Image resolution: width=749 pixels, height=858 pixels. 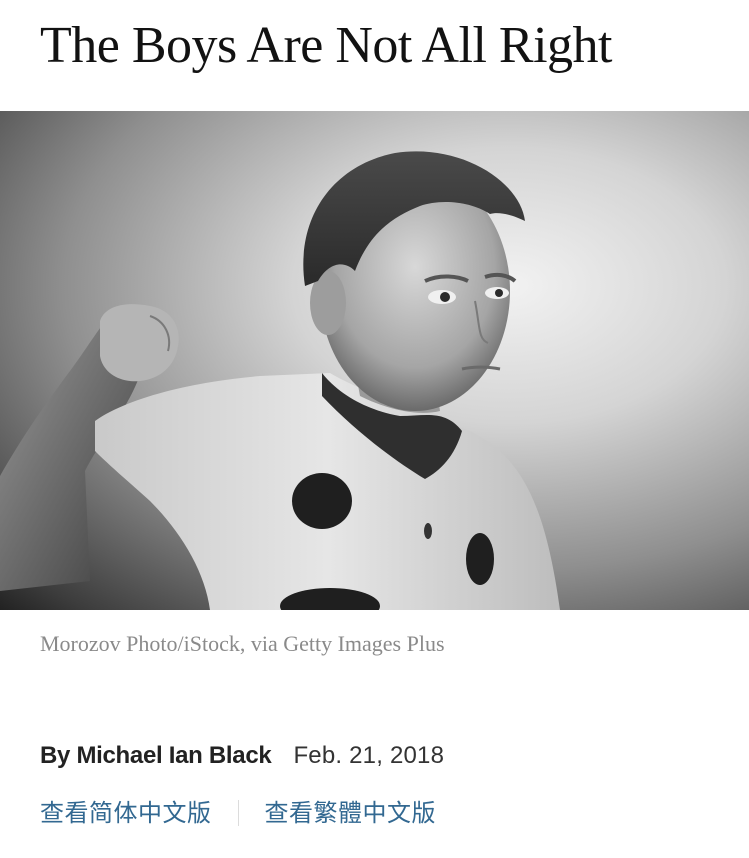 What do you see at coordinates (326, 45) in the screenshot?
I see `article-headline: The Boys Are Not All Right` at bounding box center [326, 45].